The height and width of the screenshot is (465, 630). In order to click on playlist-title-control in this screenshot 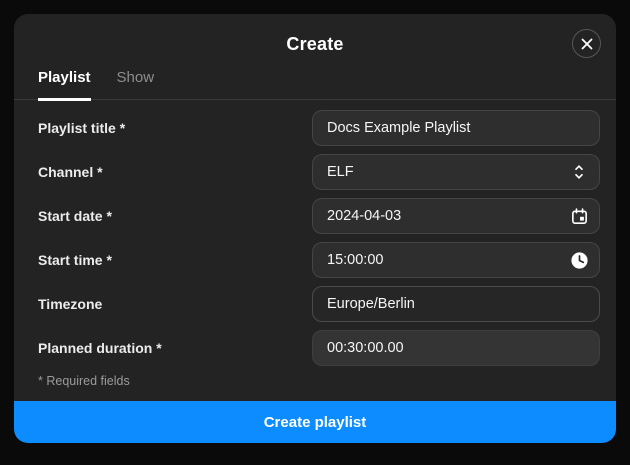, I will do `click(456, 128)`.